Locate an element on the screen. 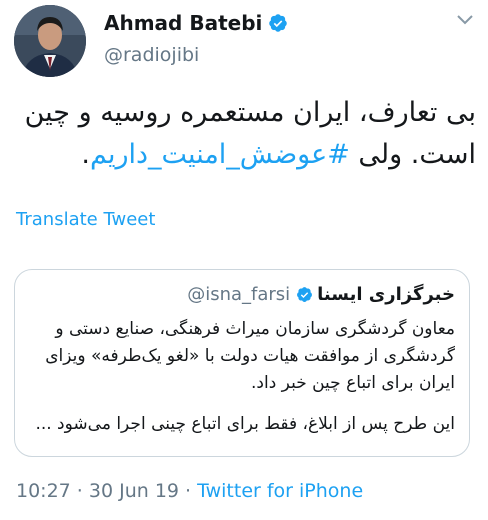 Image resolution: width=488 pixels, height=520 pixels. author-handle: @radiojibi is located at coordinates (151, 55).